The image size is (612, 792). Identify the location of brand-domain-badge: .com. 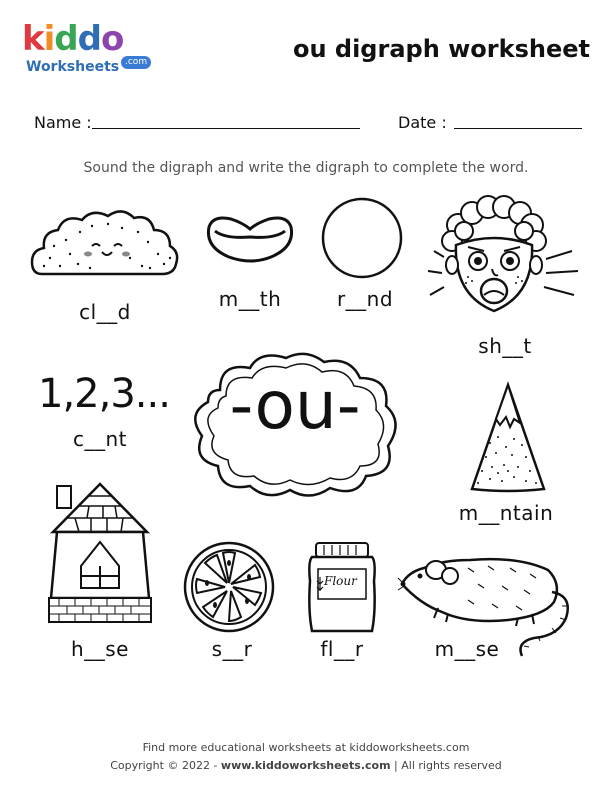
(136, 62).